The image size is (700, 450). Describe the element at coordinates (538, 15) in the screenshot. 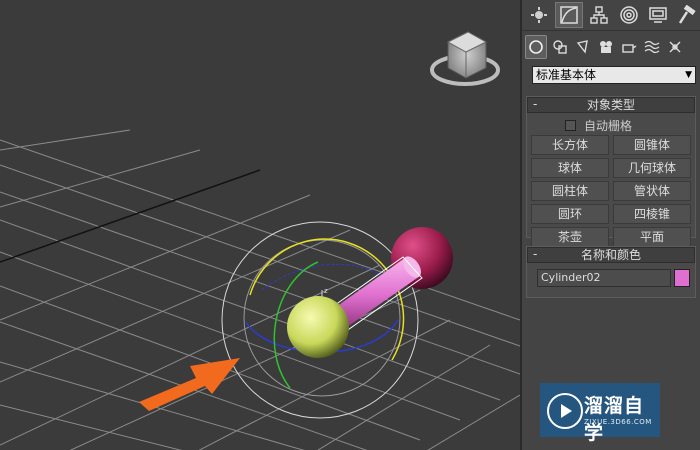

I see `create-tab-icon` at that location.